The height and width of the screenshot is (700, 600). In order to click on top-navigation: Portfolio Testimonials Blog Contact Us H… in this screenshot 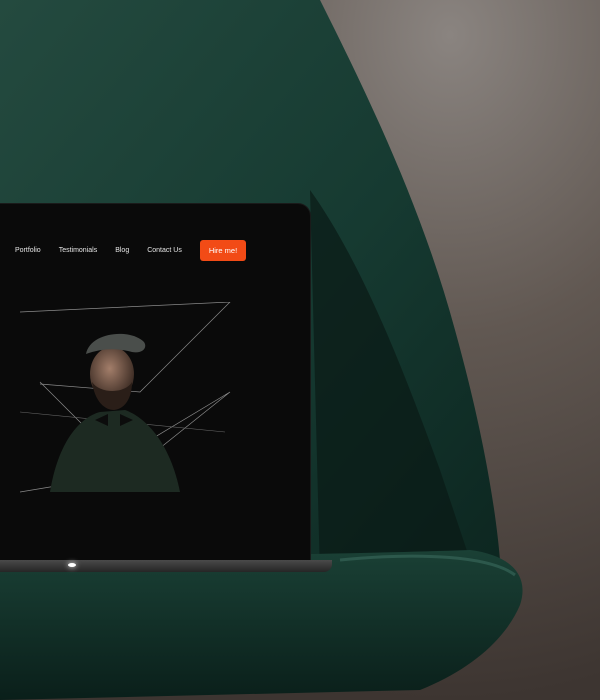, I will do `click(131, 250)`.